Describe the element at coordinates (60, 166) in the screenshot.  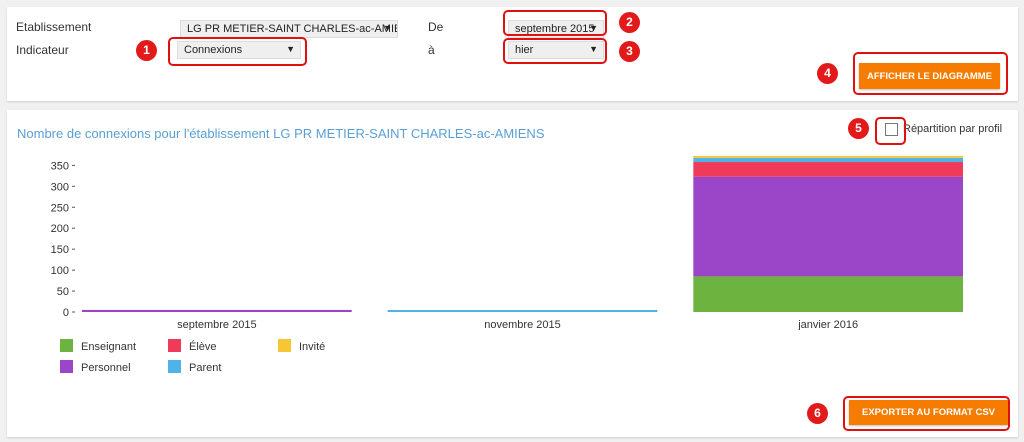
I see `y-tick-label: 350` at that location.